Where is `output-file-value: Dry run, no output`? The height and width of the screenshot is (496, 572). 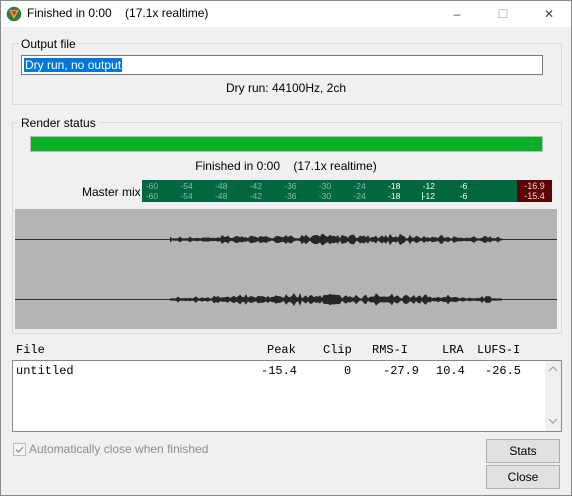
output-file-value: Dry run, no output is located at coordinates (73, 65).